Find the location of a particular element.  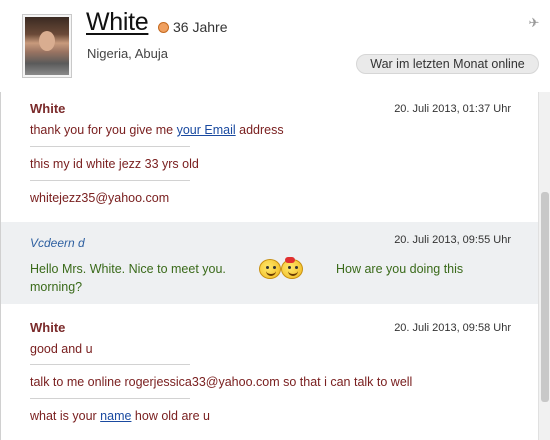

gender-icon is located at coordinates (163, 27).